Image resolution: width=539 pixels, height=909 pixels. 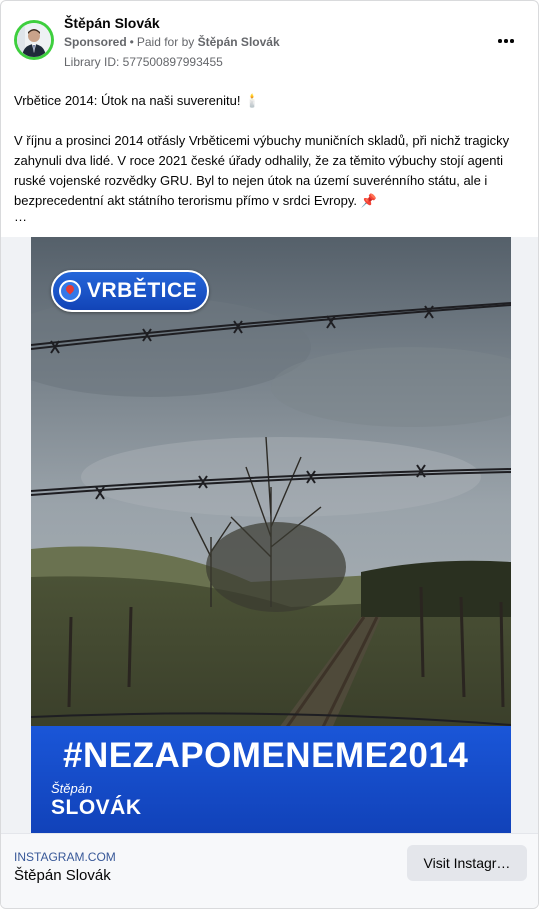 What do you see at coordinates (70, 291) in the screenshot?
I see `location-pin-icon` at bounding box center [70, 291].